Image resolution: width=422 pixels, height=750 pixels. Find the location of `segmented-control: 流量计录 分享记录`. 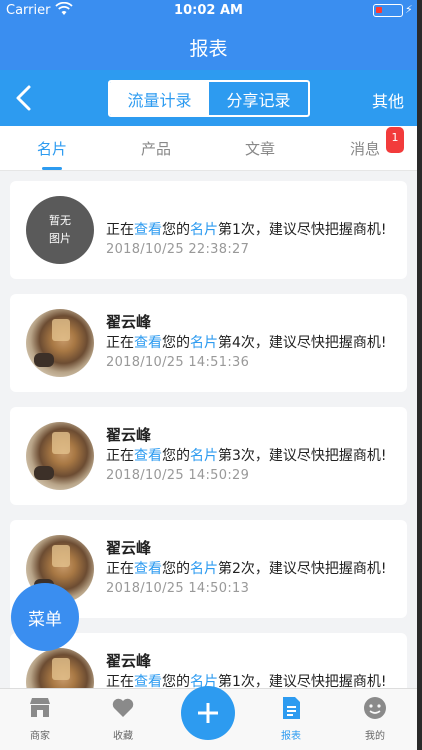

segmented-control: 流量计录 分享记录 is located at coordinates (209, 98).